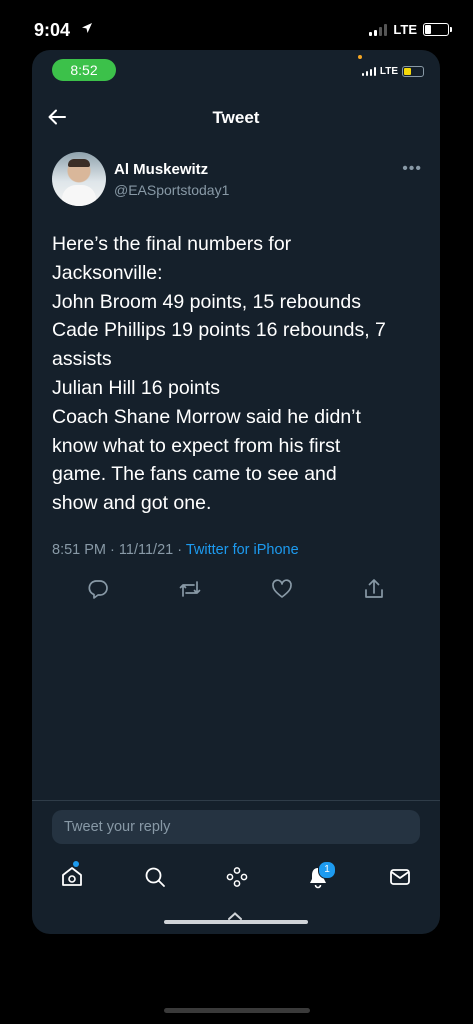 The height and width of the screenshot is (1024, 473). What do you see at coordinates (175, 550) in the screenshot?
I see `tweet-metadata: 8:51 PM · 11/11/21 · Twitter for iPhone` at bounding box center [175, 550].